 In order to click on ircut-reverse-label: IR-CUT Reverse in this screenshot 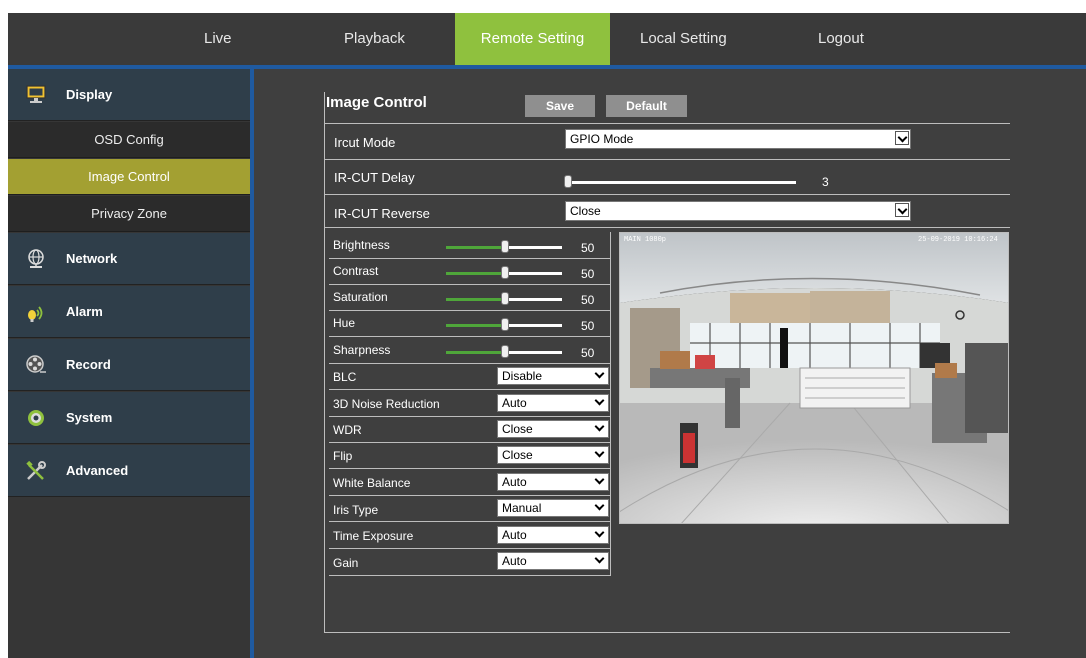, I will do `click(382, 213)`.